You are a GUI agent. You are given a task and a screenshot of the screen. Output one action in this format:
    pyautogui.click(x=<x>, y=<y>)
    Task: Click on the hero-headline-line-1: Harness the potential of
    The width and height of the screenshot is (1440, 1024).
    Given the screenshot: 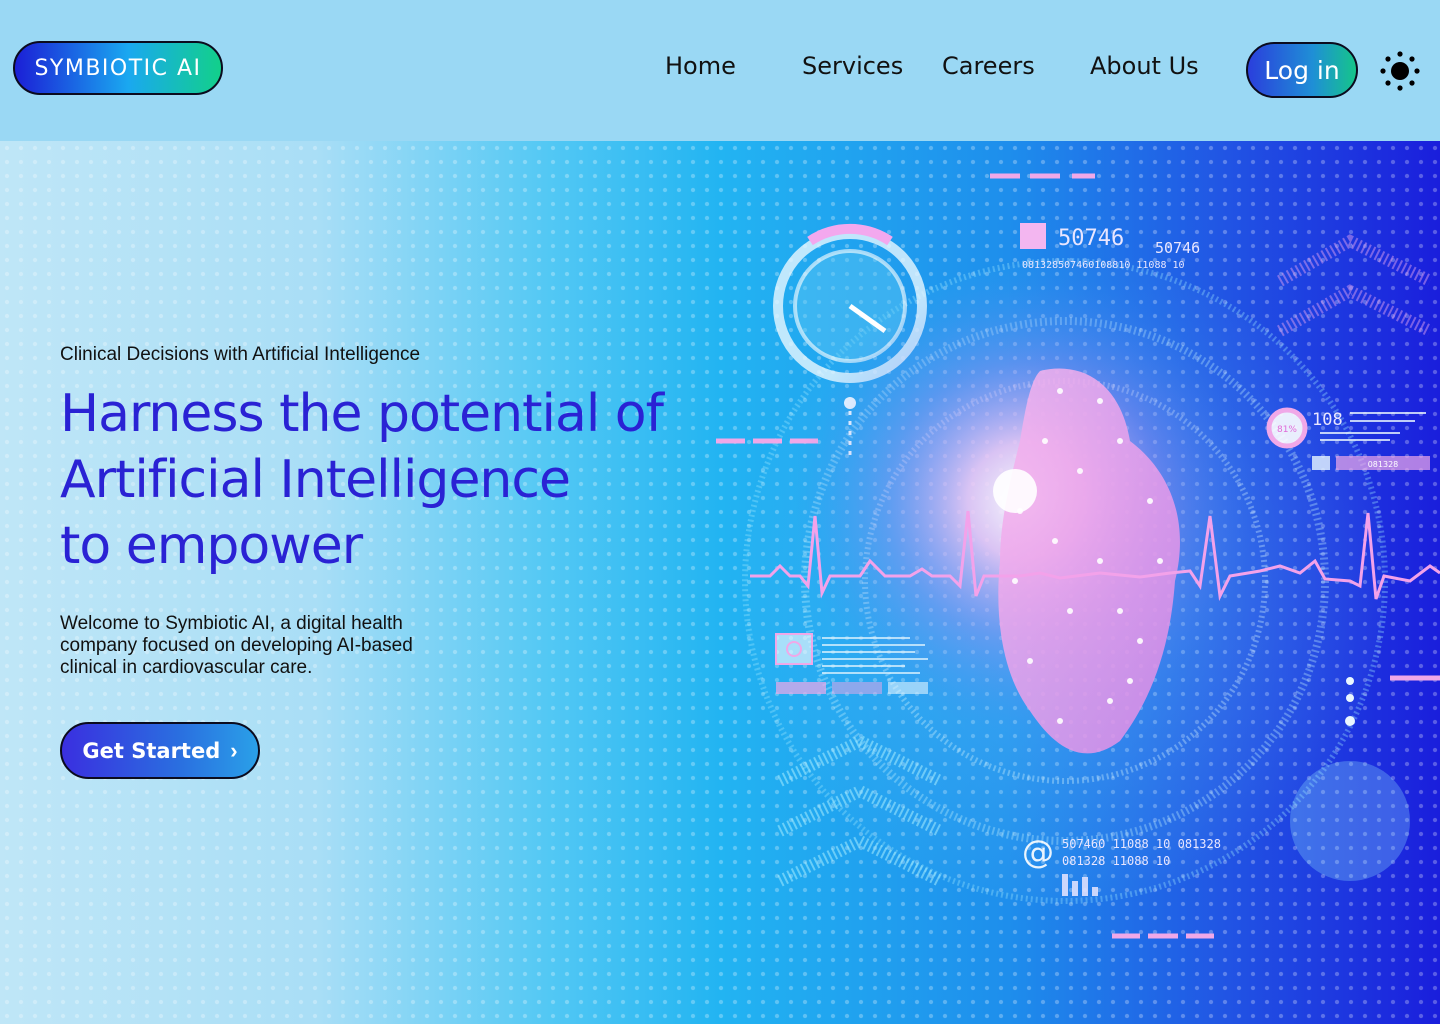 What is the action you would take?
    pyautogui.click(x=362, y=414)
    